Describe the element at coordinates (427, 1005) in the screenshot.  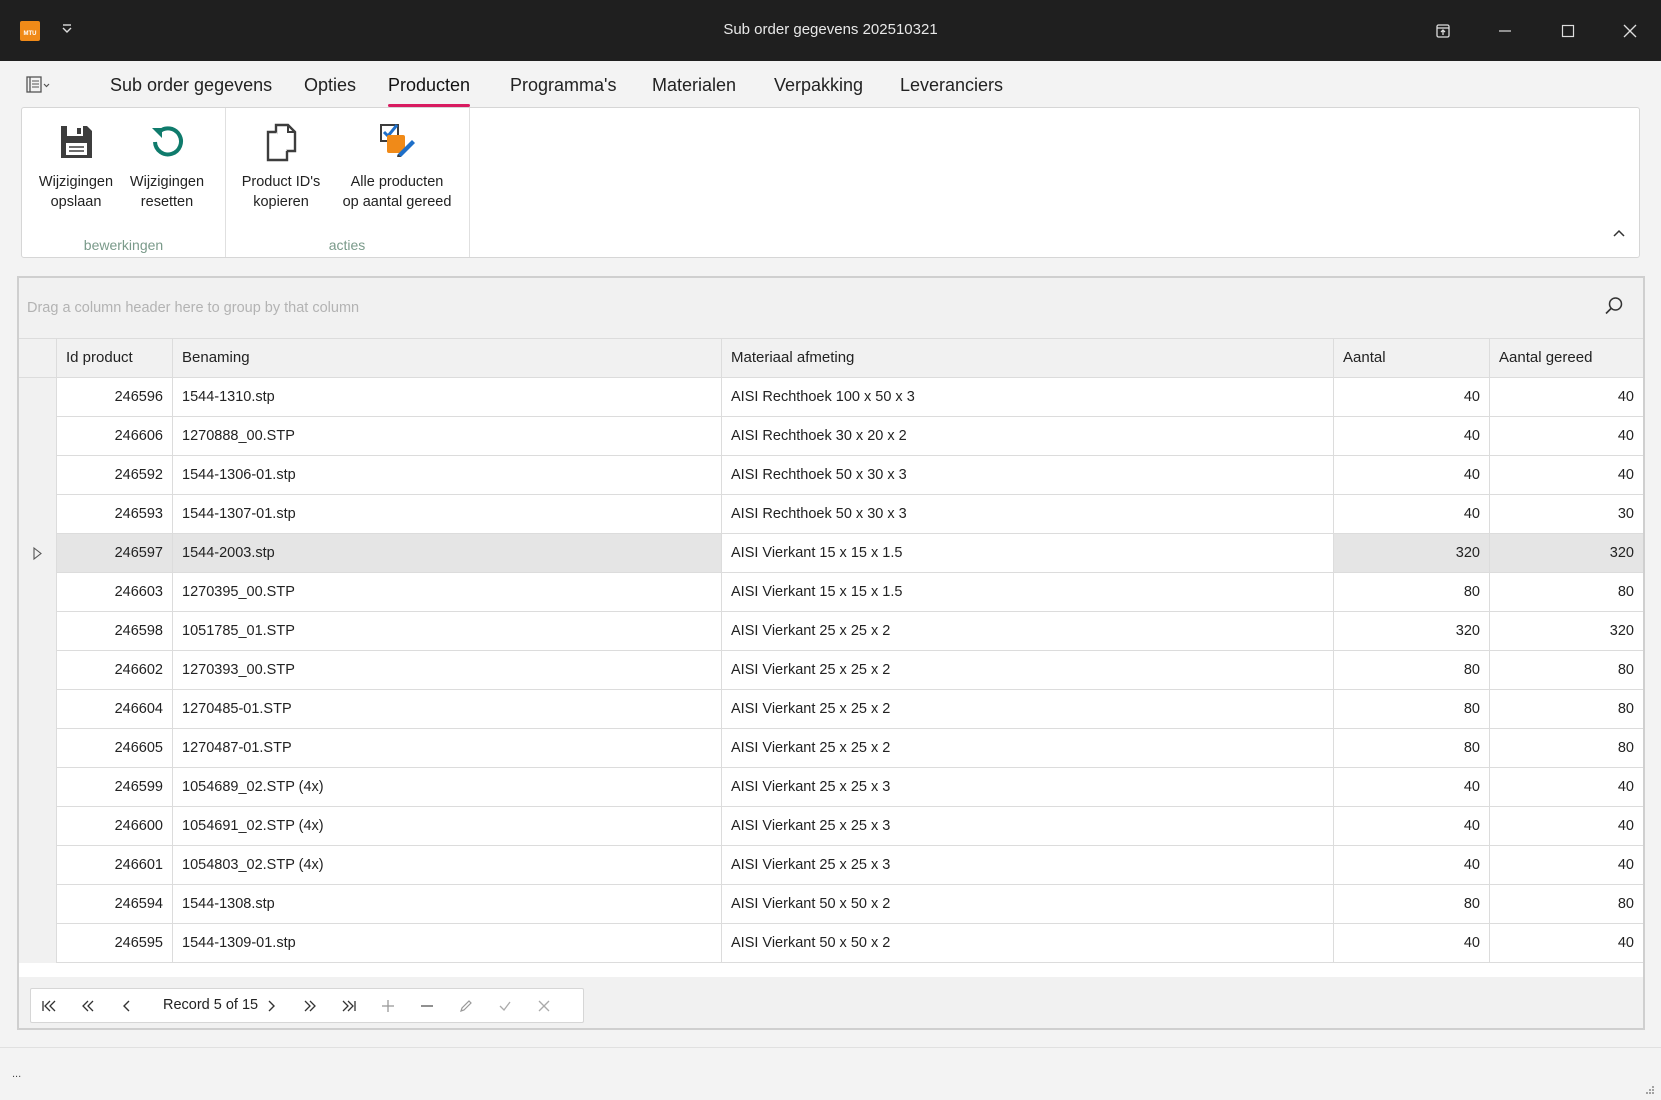
I see `remove-record-button` at that location.